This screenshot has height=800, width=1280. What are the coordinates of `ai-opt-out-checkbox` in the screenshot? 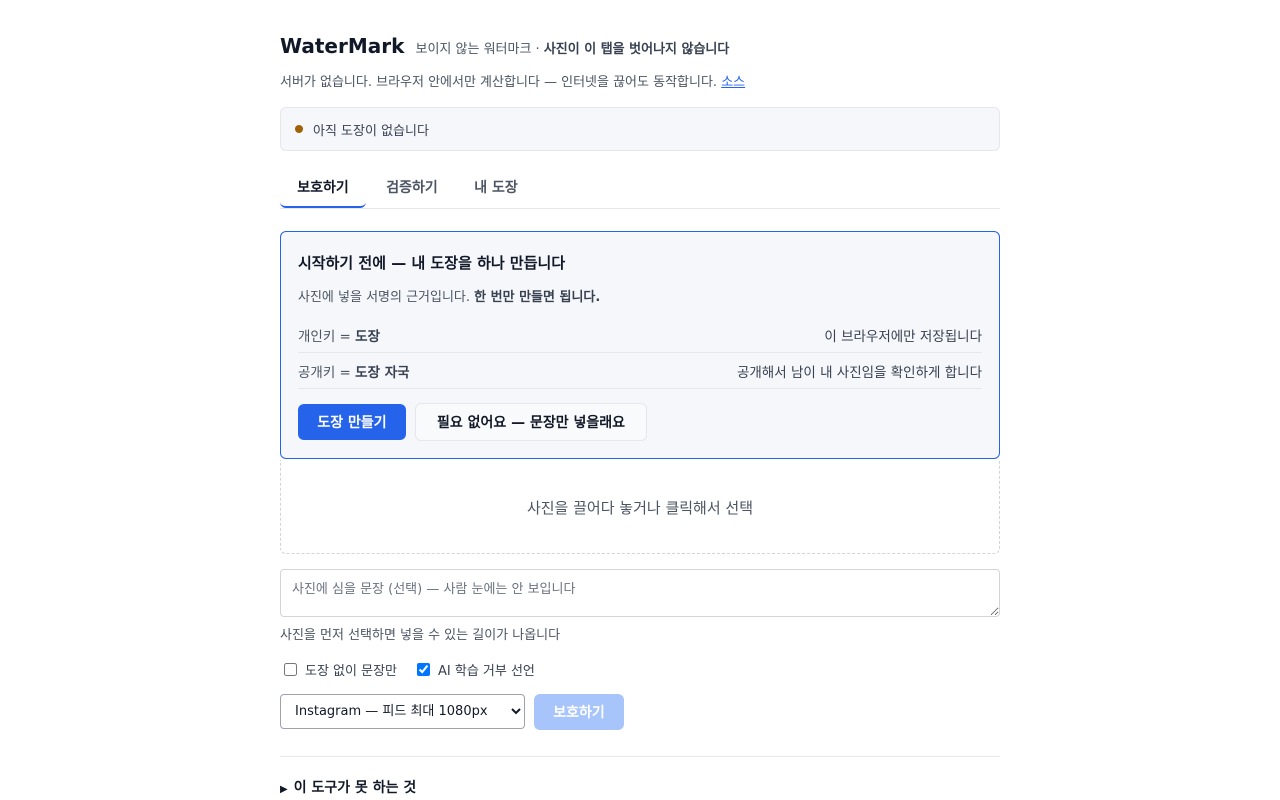 It's located at (423, 669).